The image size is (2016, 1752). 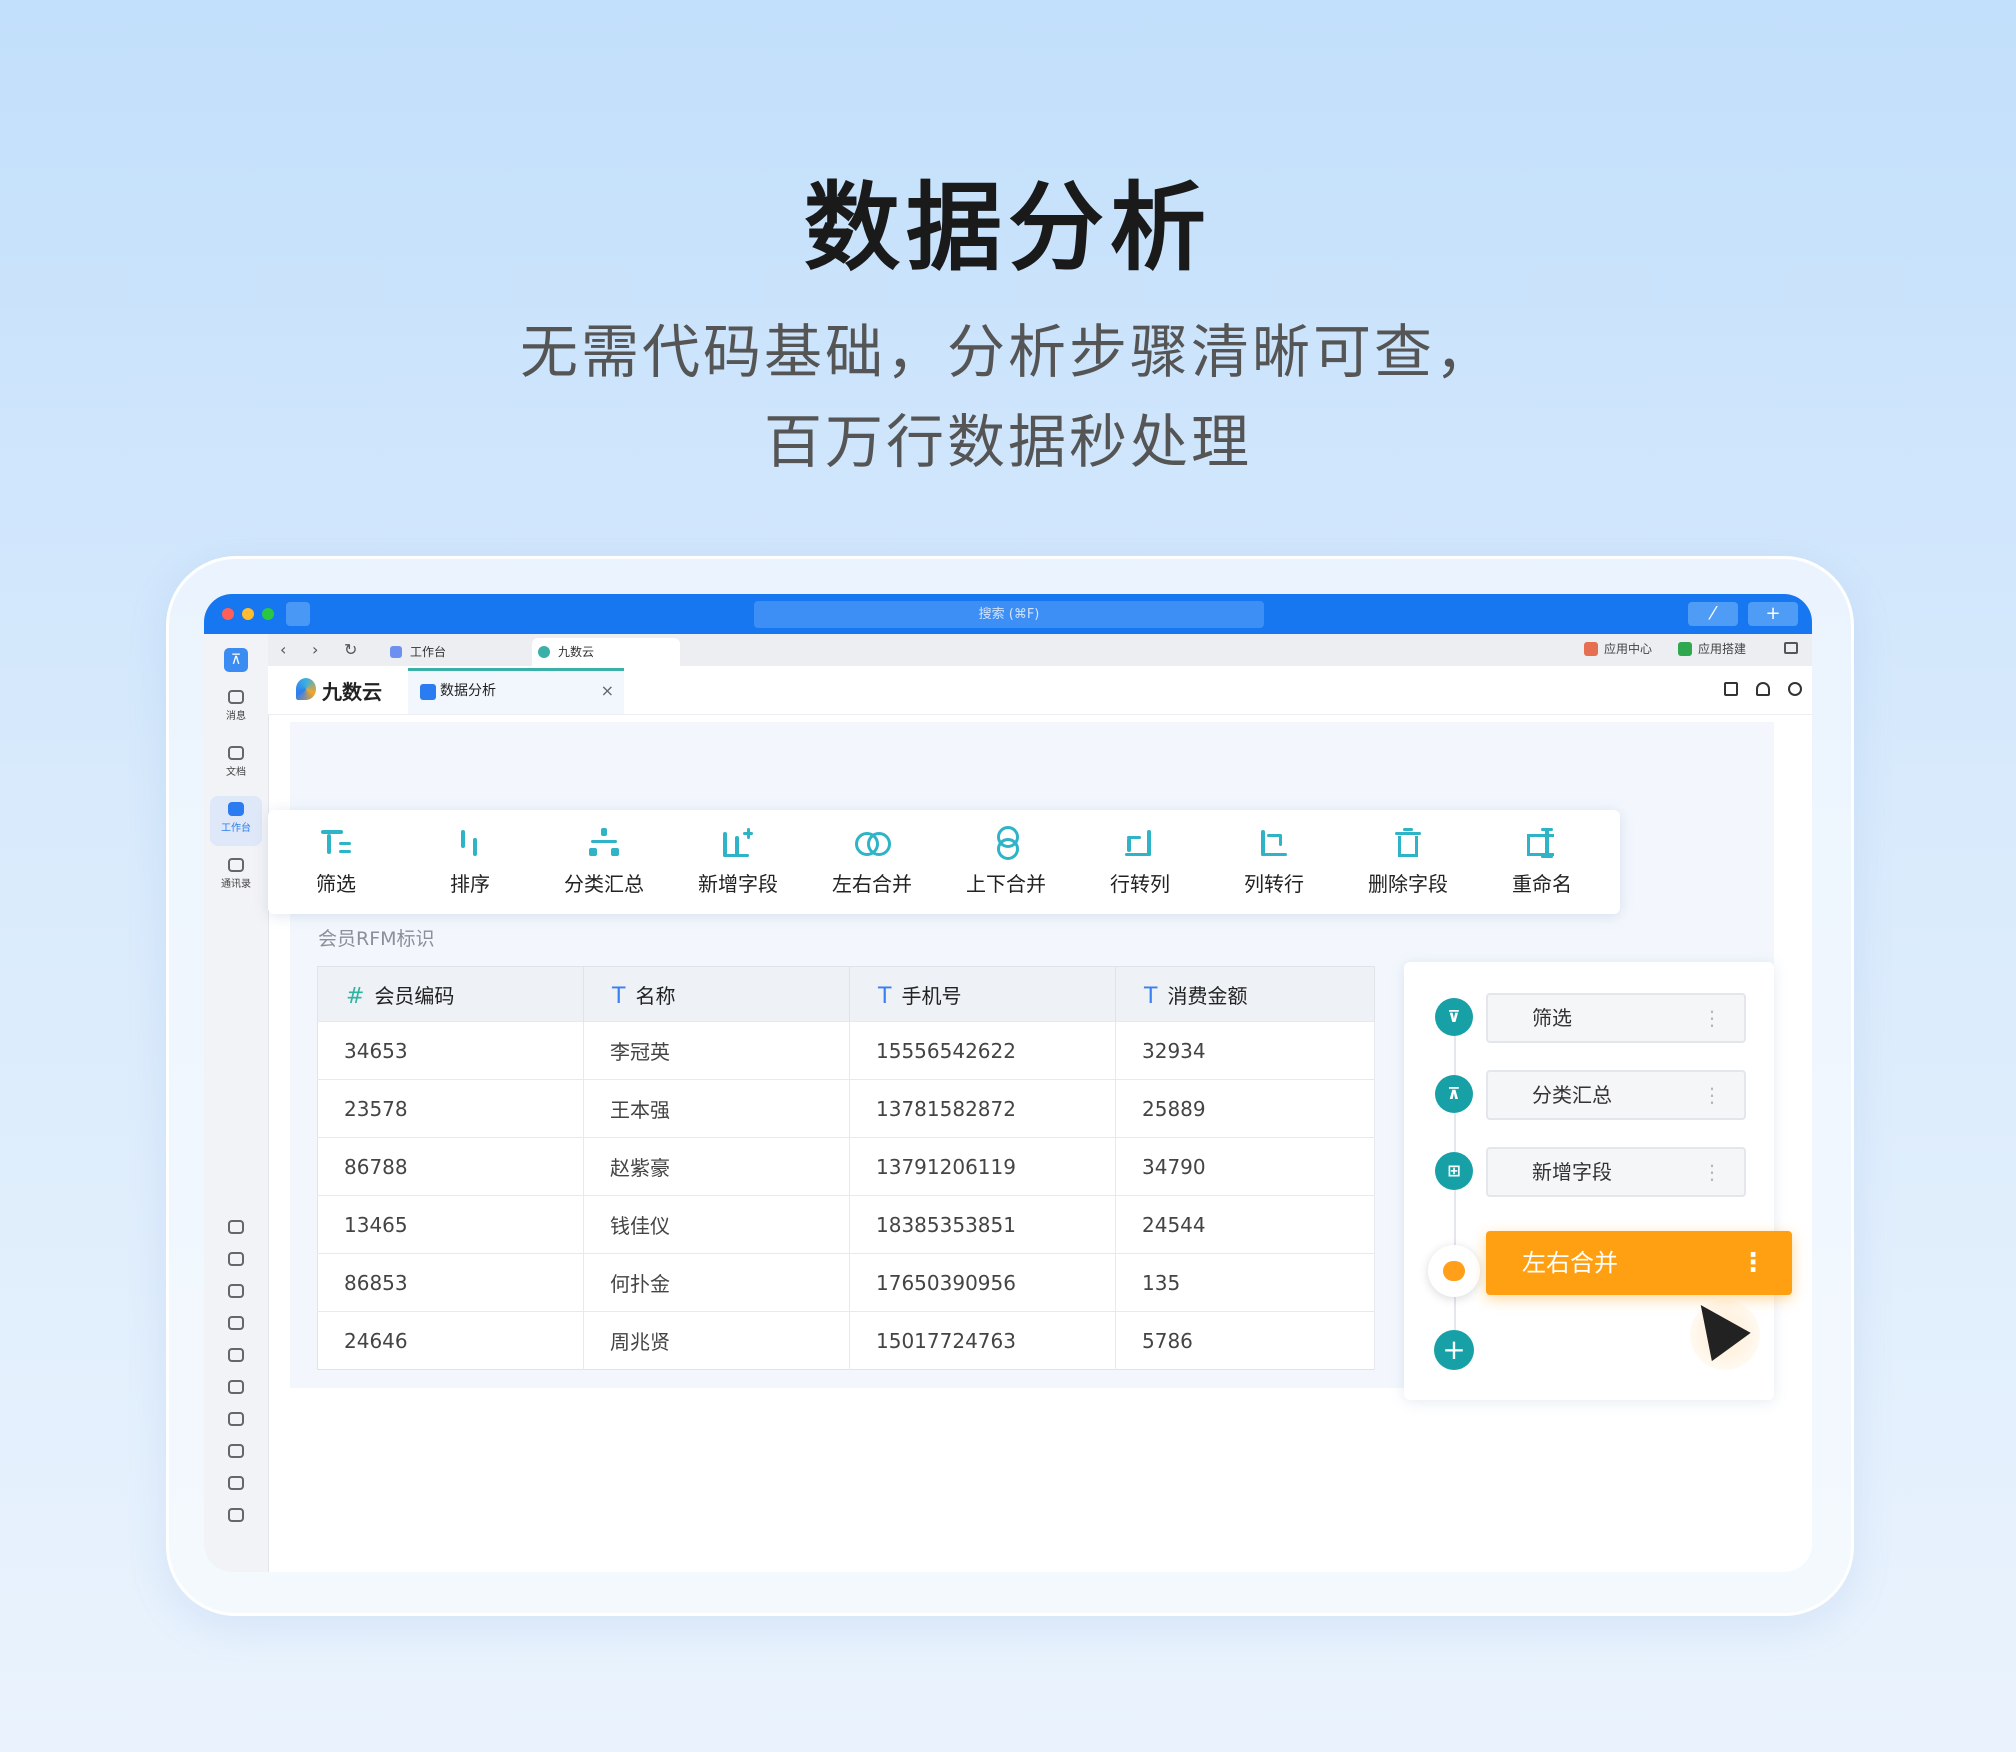 I want to click on table-row: 86853 何扑金 17650390956 135, so click(x=846, y=1282).